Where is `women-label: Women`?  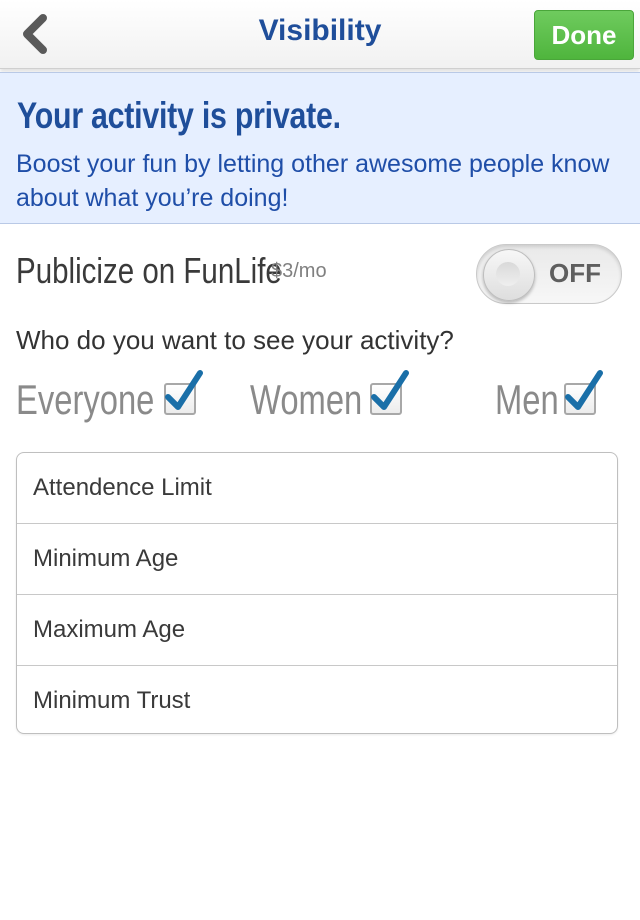
women-label: Women is located at coordinates (306, 399).